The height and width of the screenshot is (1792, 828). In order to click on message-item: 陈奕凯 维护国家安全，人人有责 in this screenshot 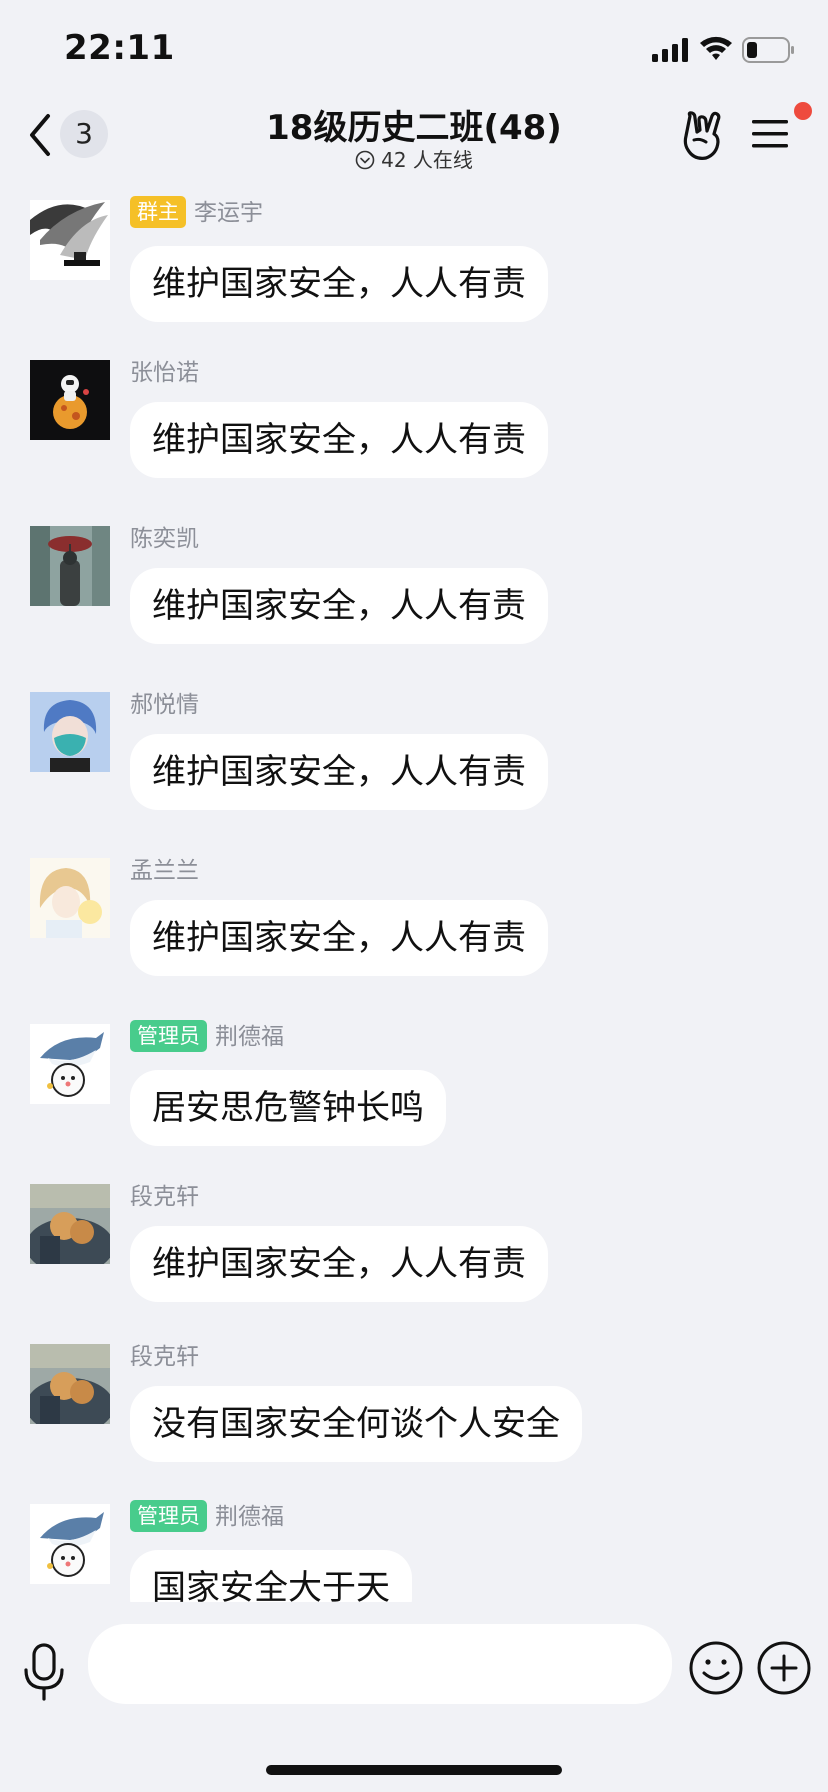, I will do `click(414, 597)`.